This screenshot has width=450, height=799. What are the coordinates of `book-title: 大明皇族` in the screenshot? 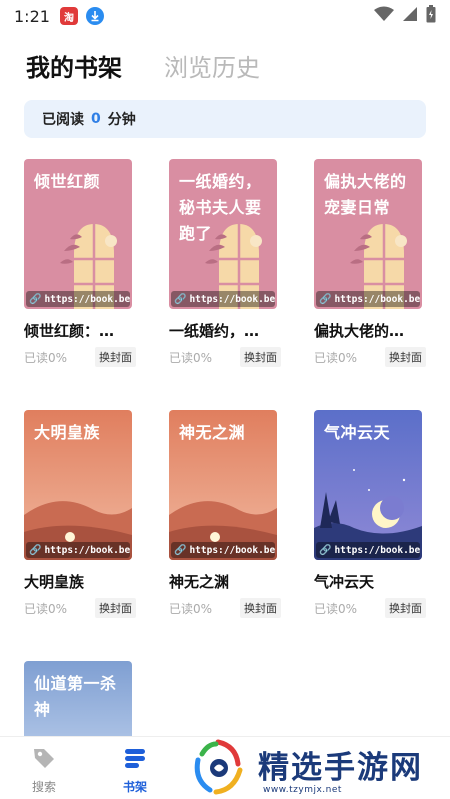 It's located at (54, 582).